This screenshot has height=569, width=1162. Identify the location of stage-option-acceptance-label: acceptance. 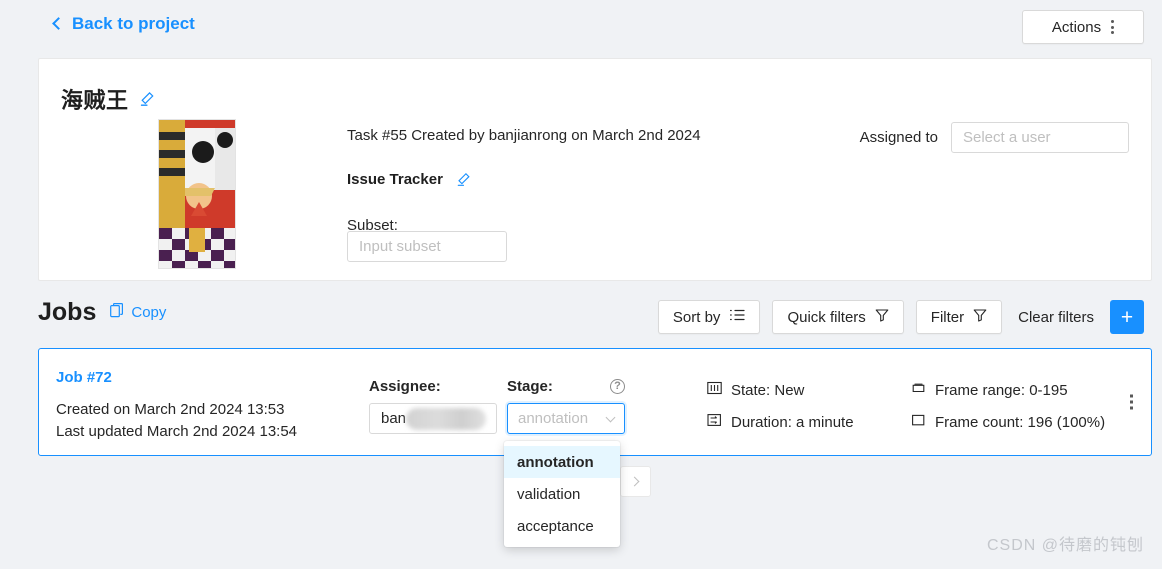
(555, 526).